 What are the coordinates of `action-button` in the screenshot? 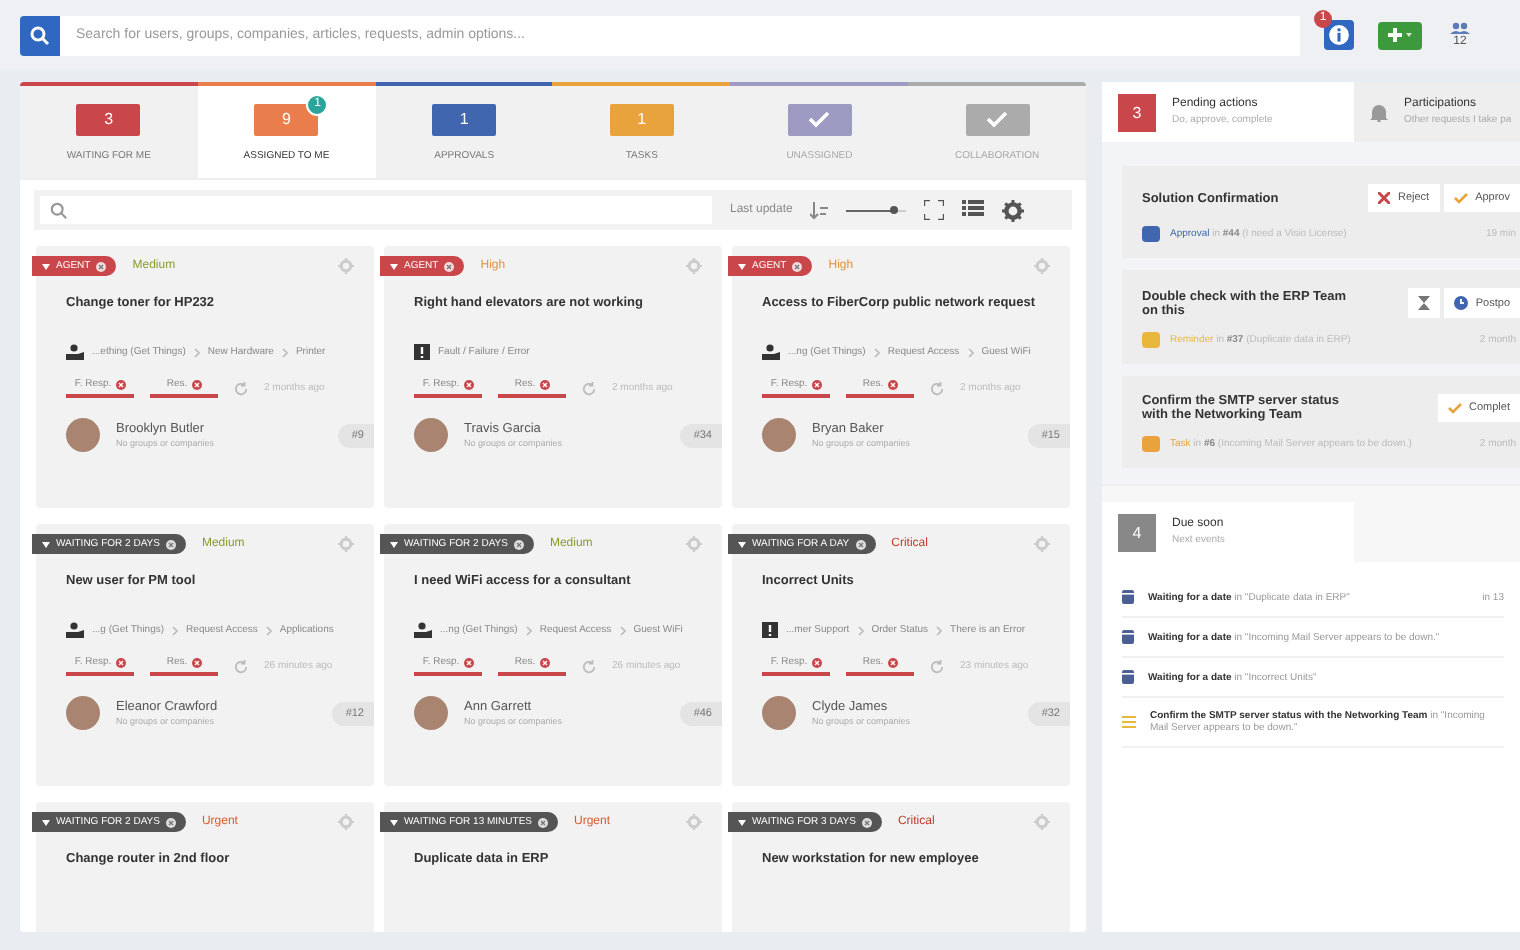 It's located at (1423, 303).